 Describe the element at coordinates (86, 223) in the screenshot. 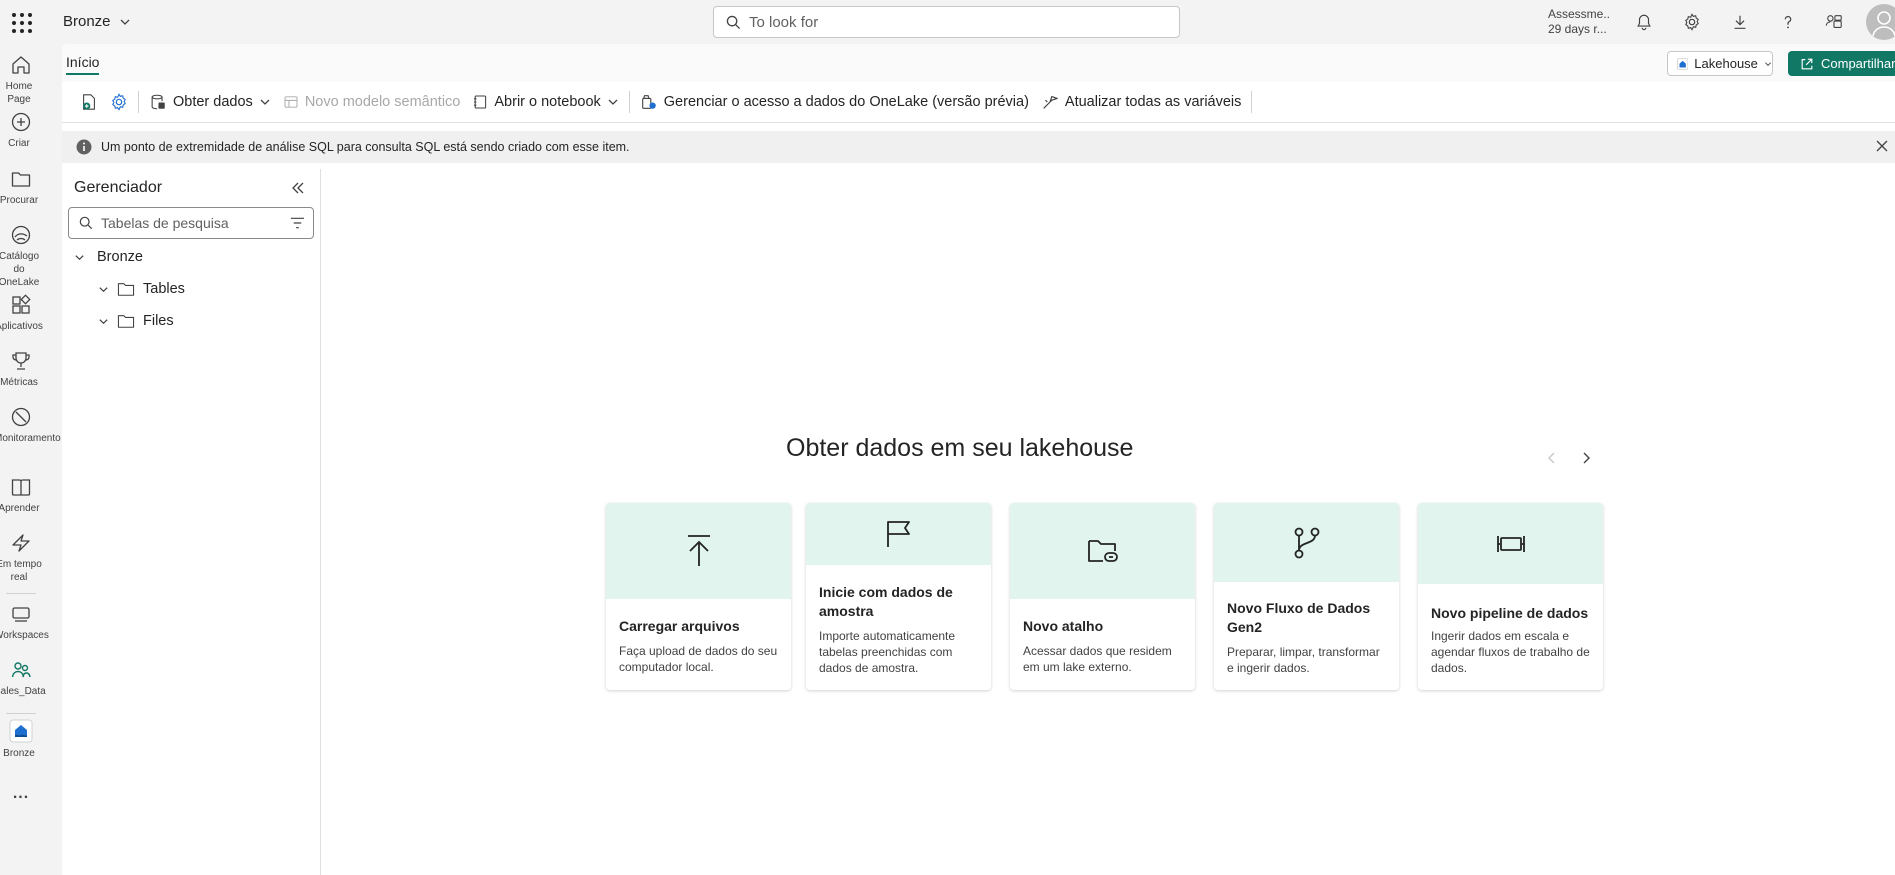

I see `search-icon` at that location.